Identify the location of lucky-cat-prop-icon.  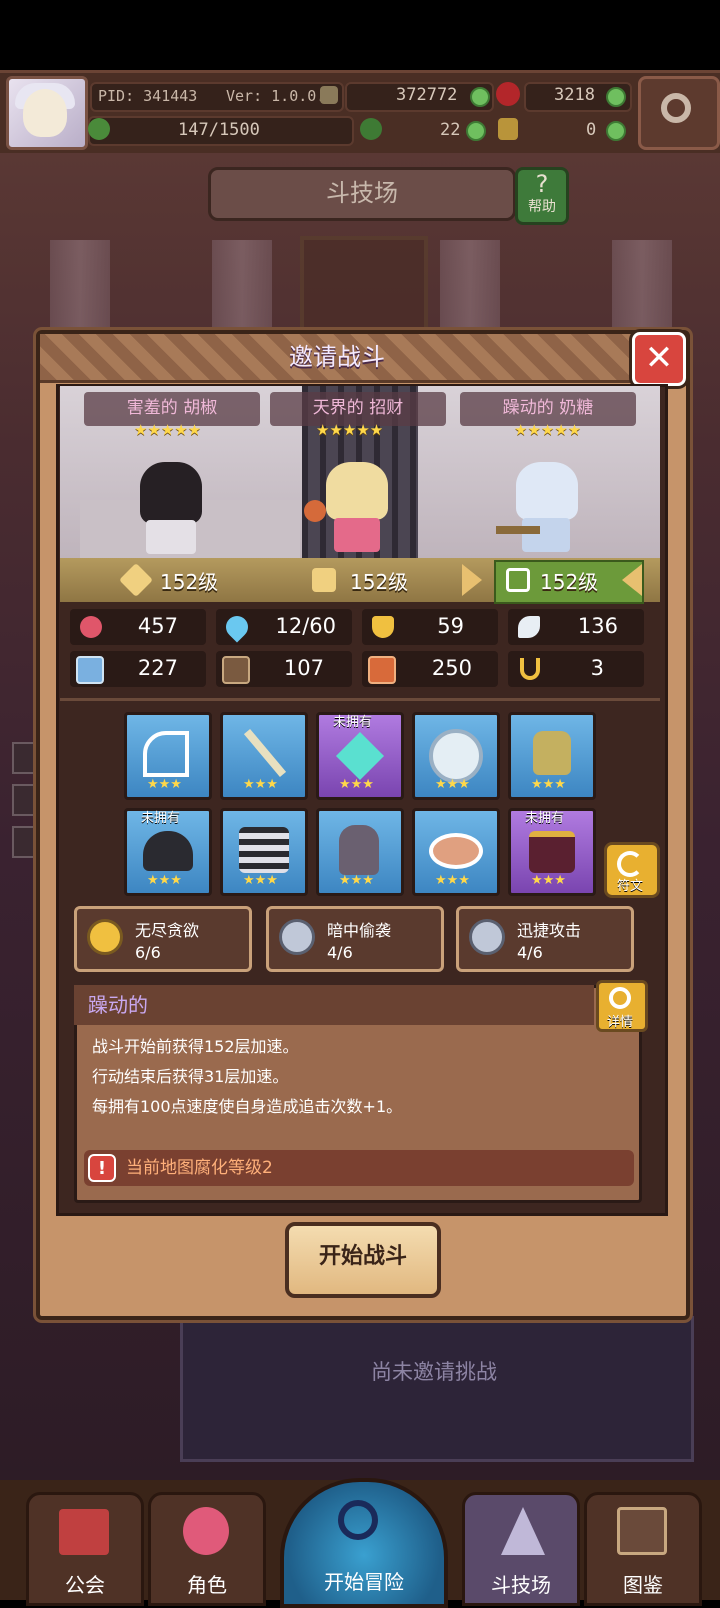
(315, 511).